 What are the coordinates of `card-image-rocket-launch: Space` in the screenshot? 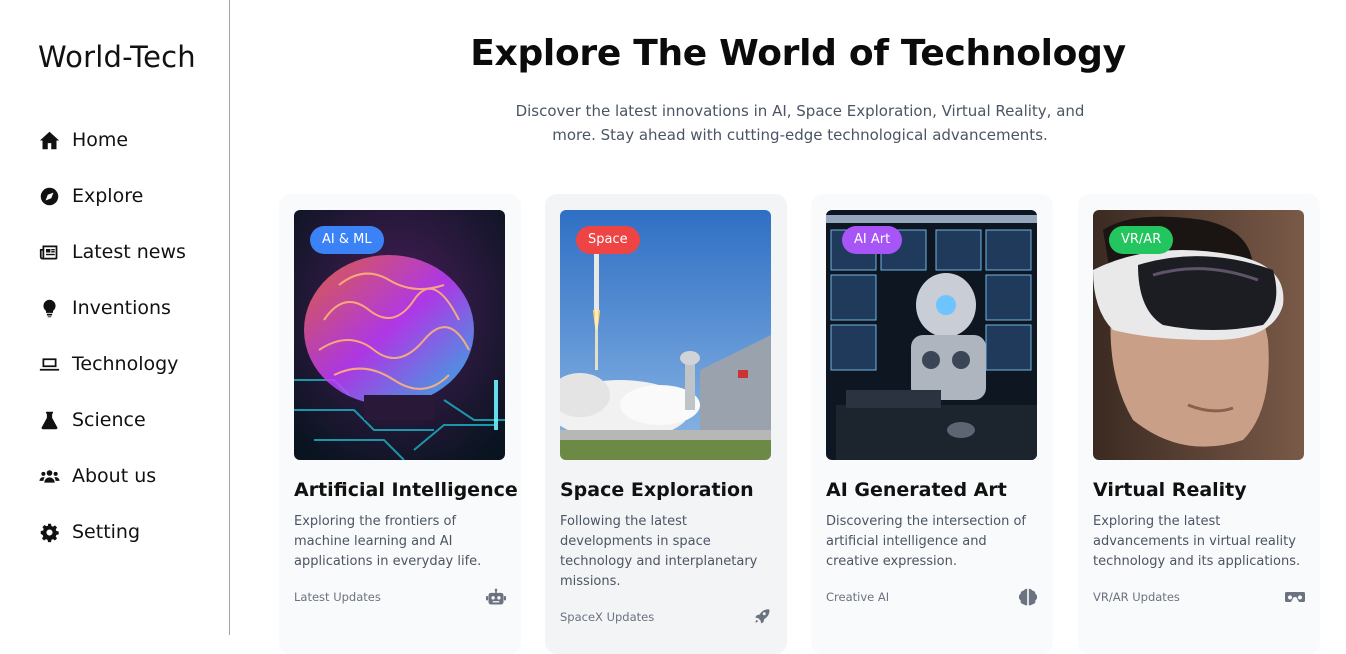 It's located at (665, 335).